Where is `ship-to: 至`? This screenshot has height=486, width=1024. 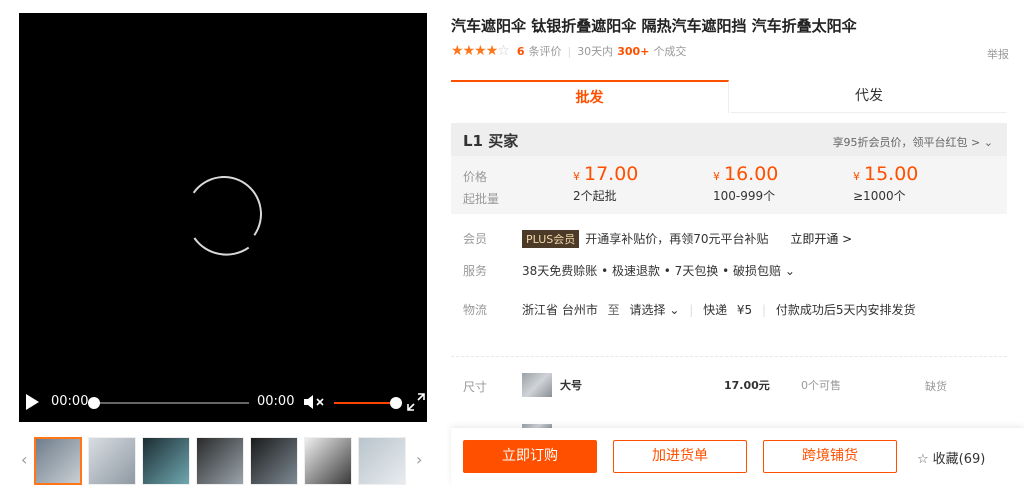 ship-to: 至 is located at coordinates (613, 310).